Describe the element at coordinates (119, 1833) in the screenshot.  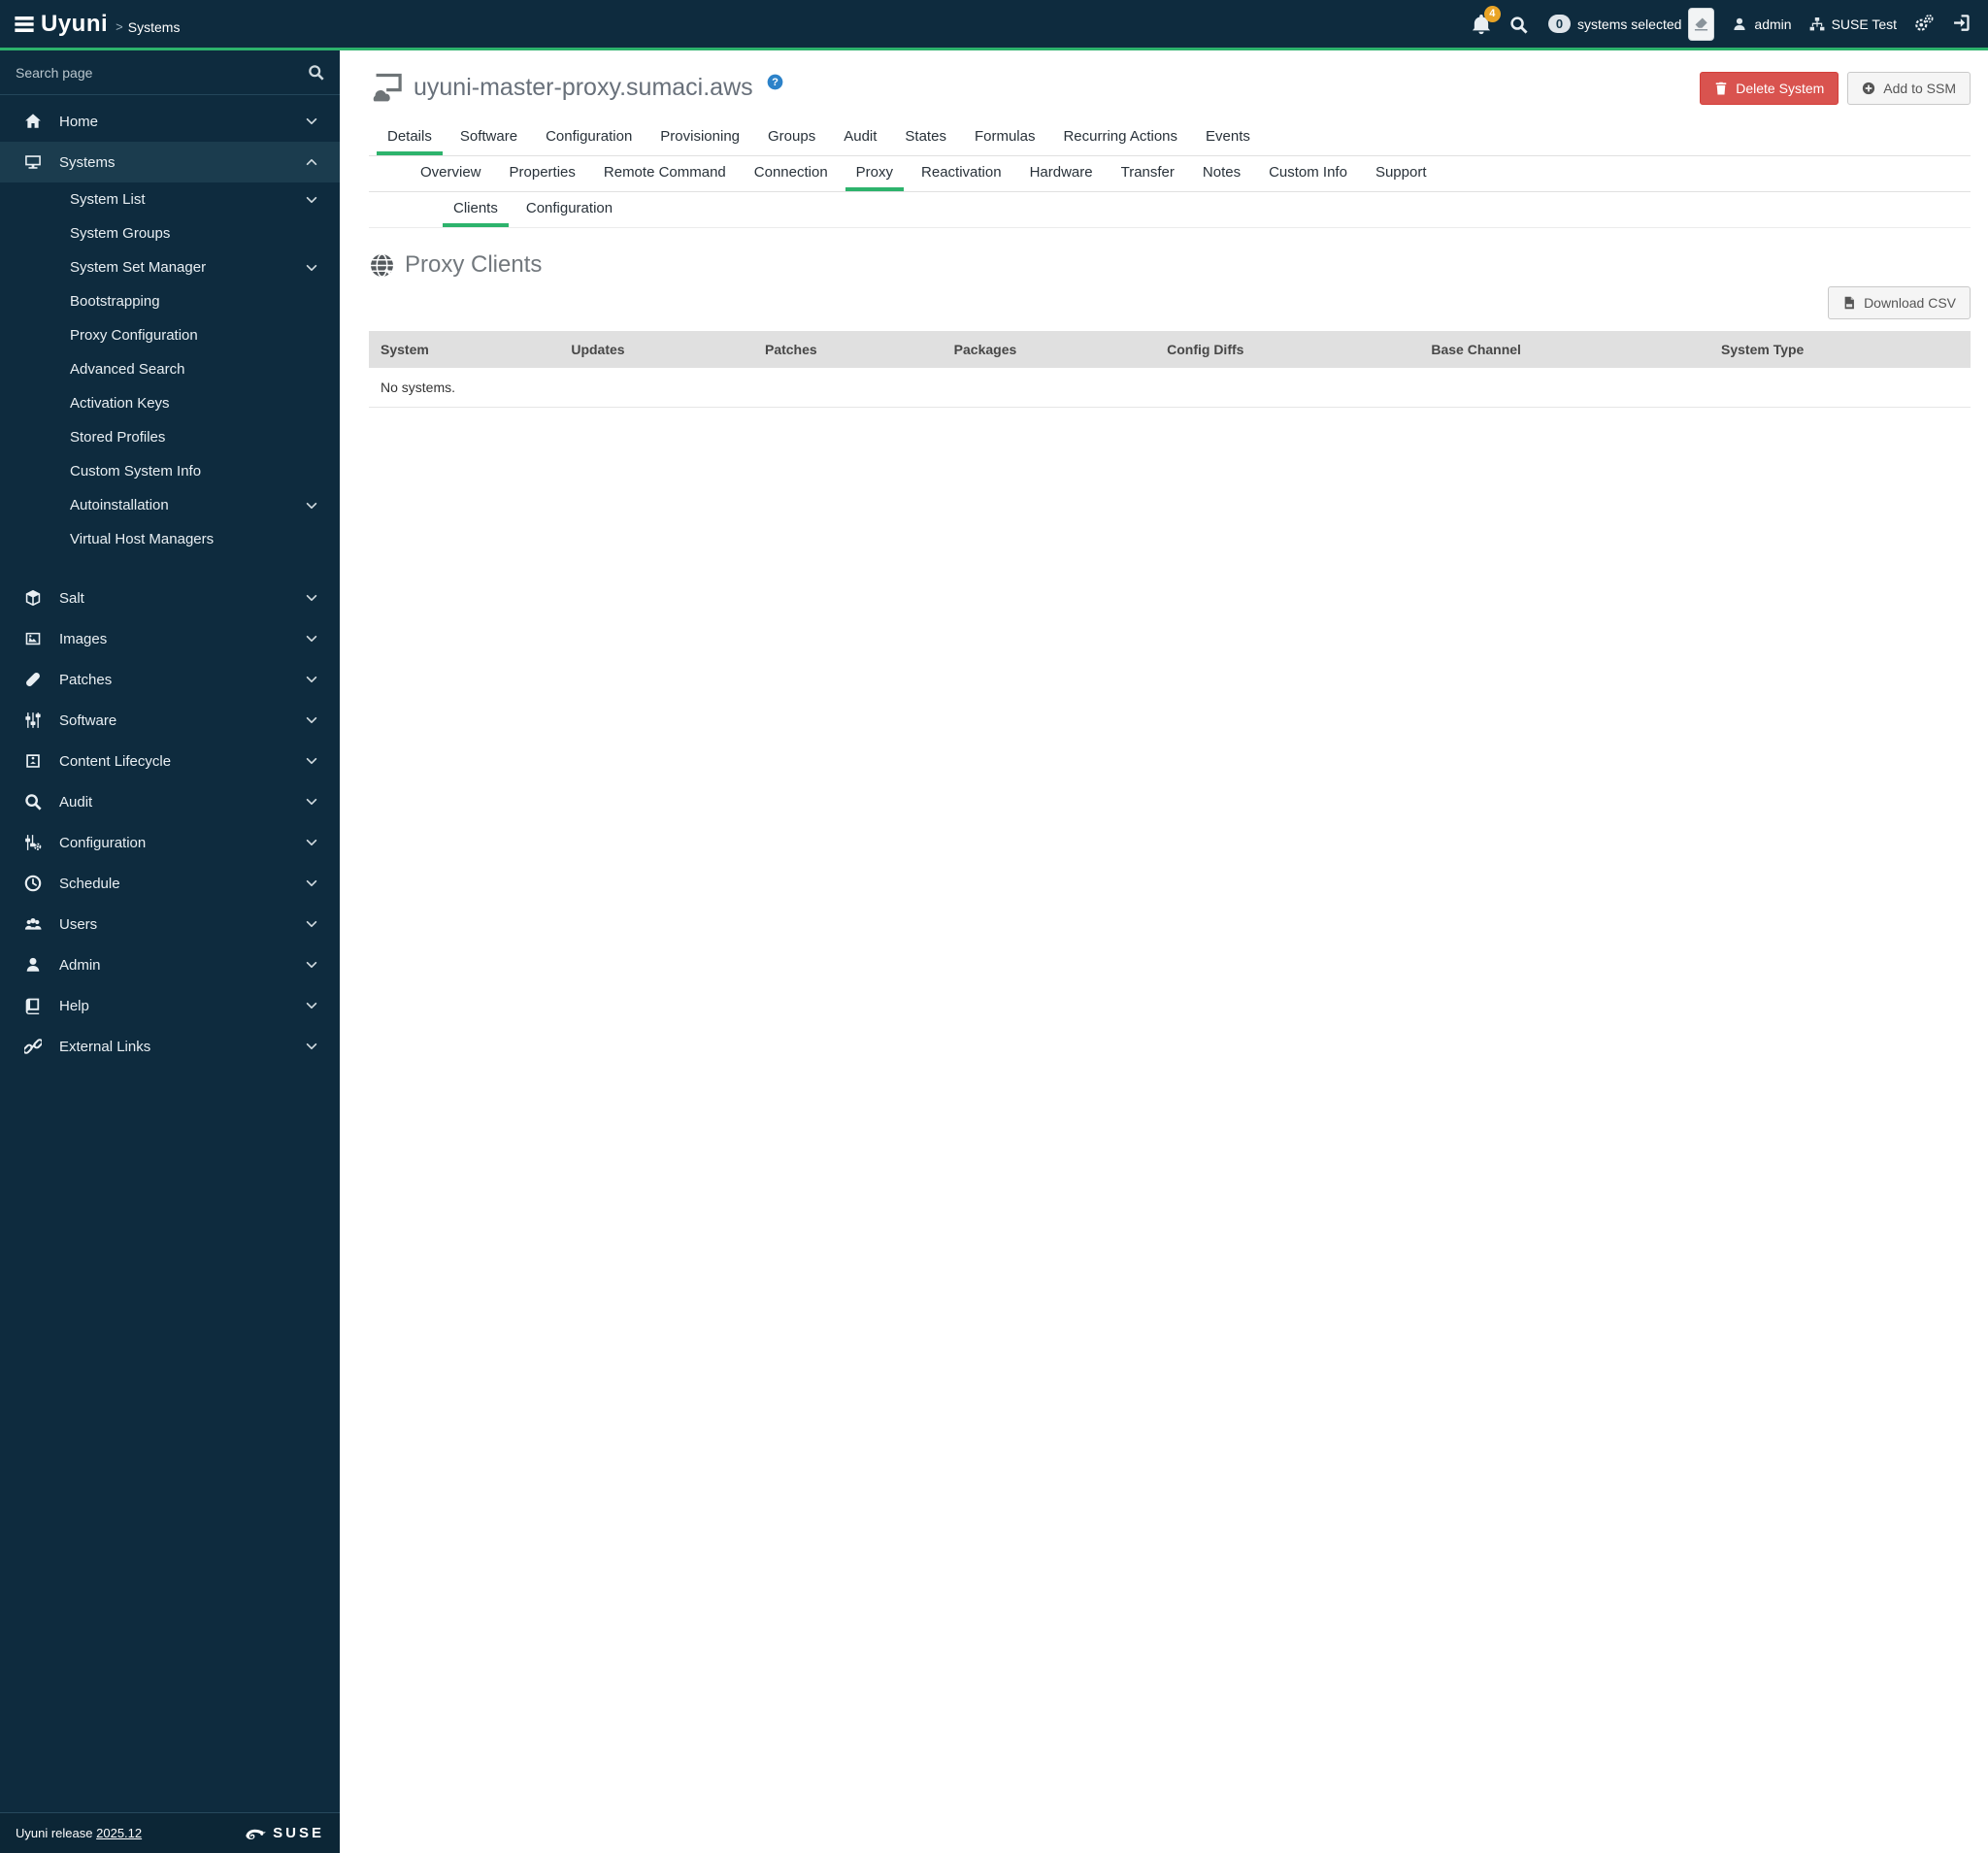
I see `release-version-link: 2025.12` at that location.